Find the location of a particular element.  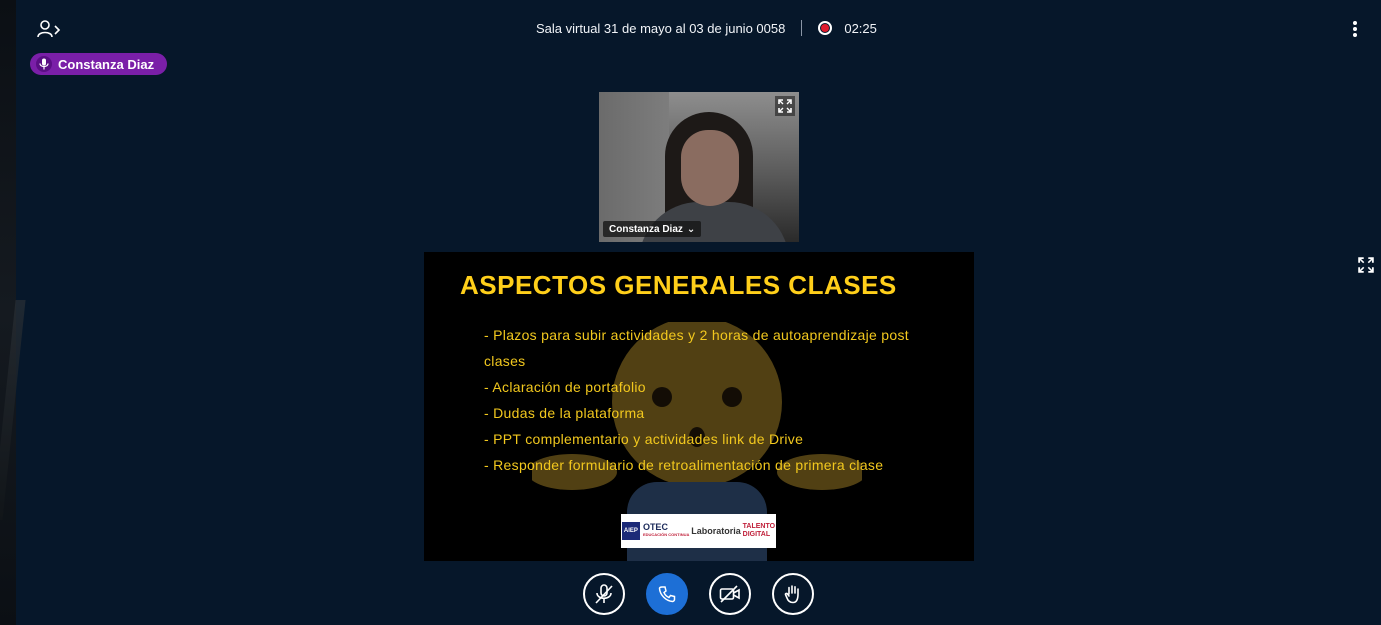

webcam-fullscreen-button is located at coordinates (785, 106).